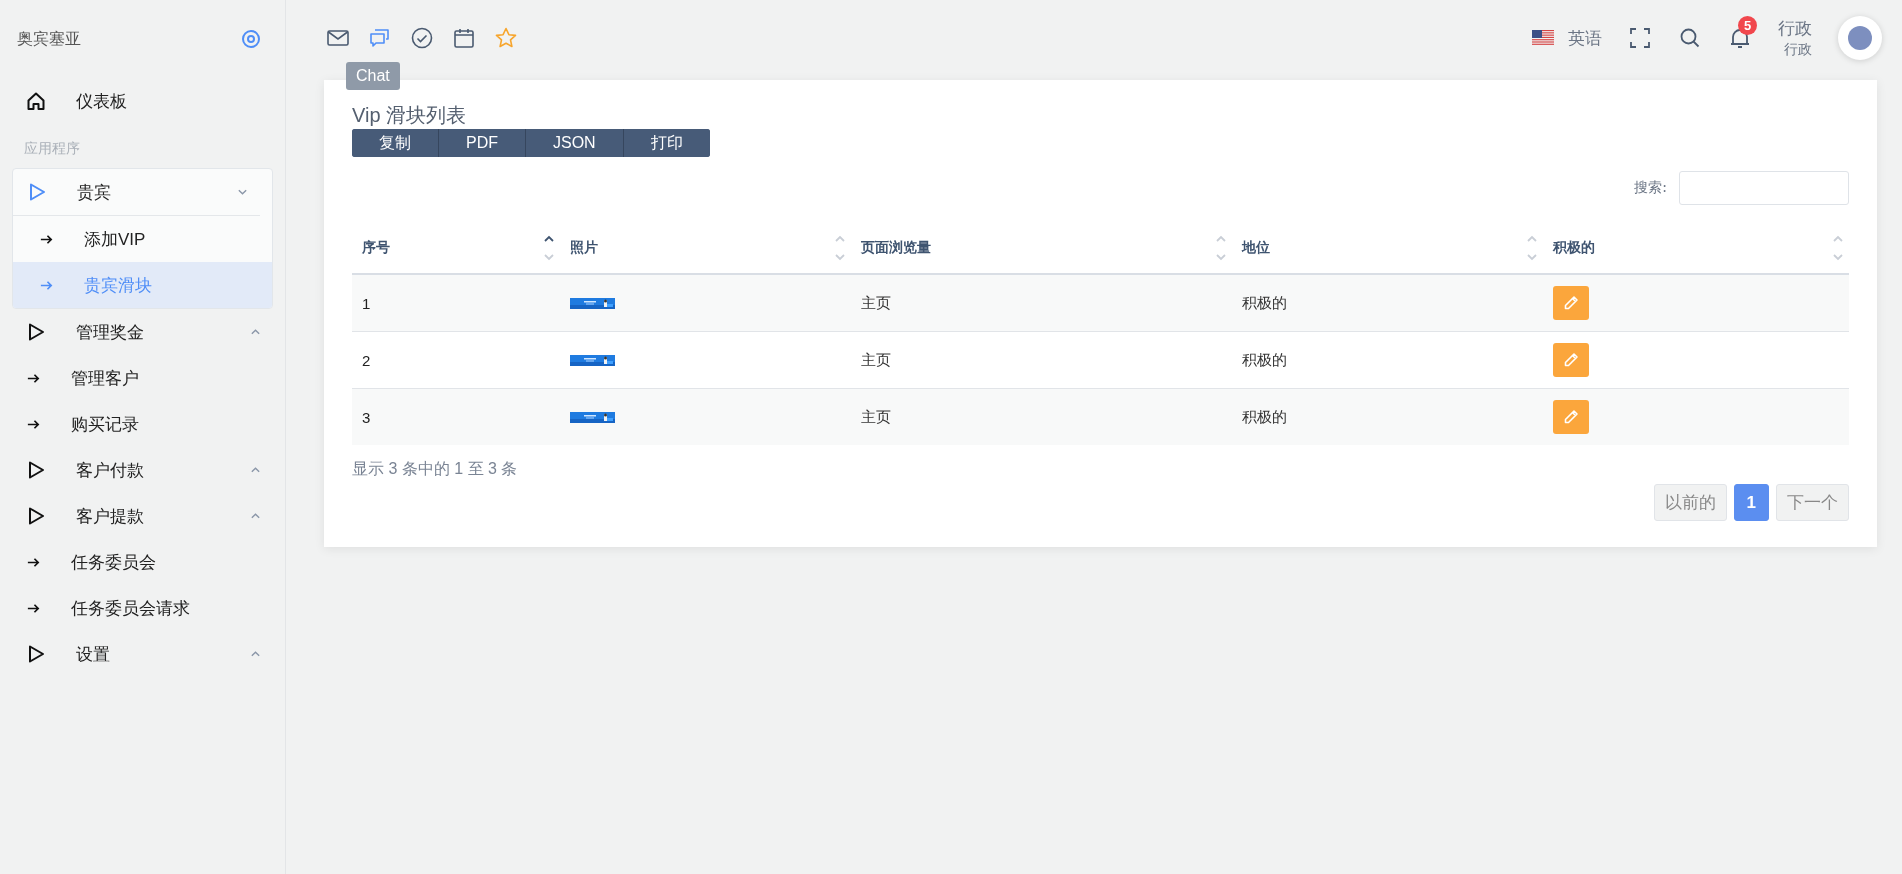 The width and height of the screenshot is (1902, 874). I want to click on user-role: 行政, so click(1798, 50).